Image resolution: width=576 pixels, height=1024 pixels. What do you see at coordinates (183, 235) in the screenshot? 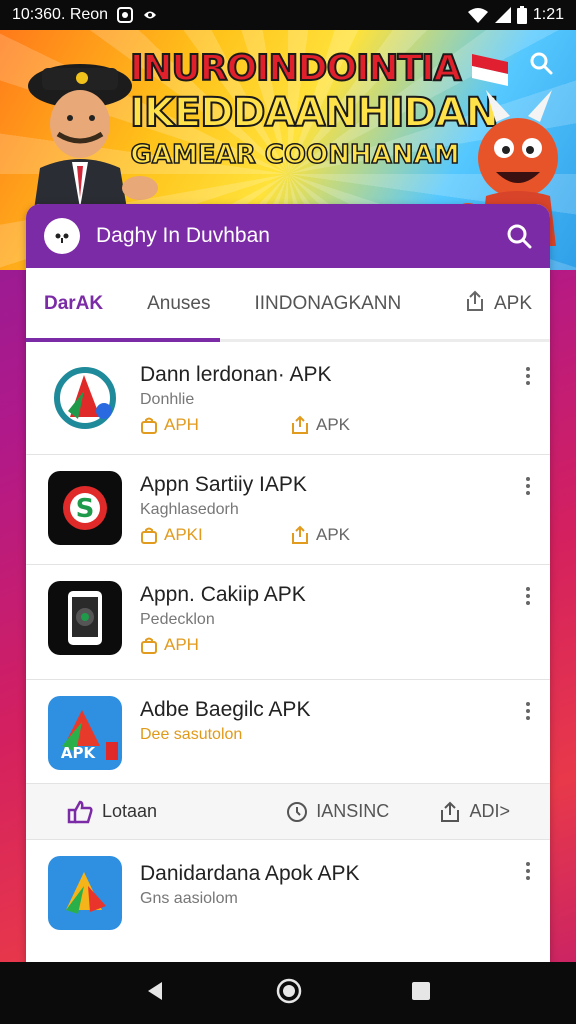
I see `header-title: Daghy In Duvhban` at bounding box center [183, 235].